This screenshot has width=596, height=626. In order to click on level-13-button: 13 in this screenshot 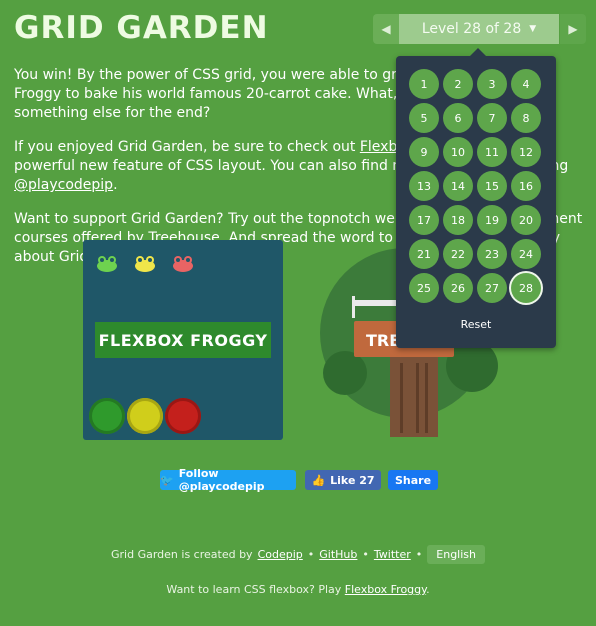, I will do `click(424, 186)`.